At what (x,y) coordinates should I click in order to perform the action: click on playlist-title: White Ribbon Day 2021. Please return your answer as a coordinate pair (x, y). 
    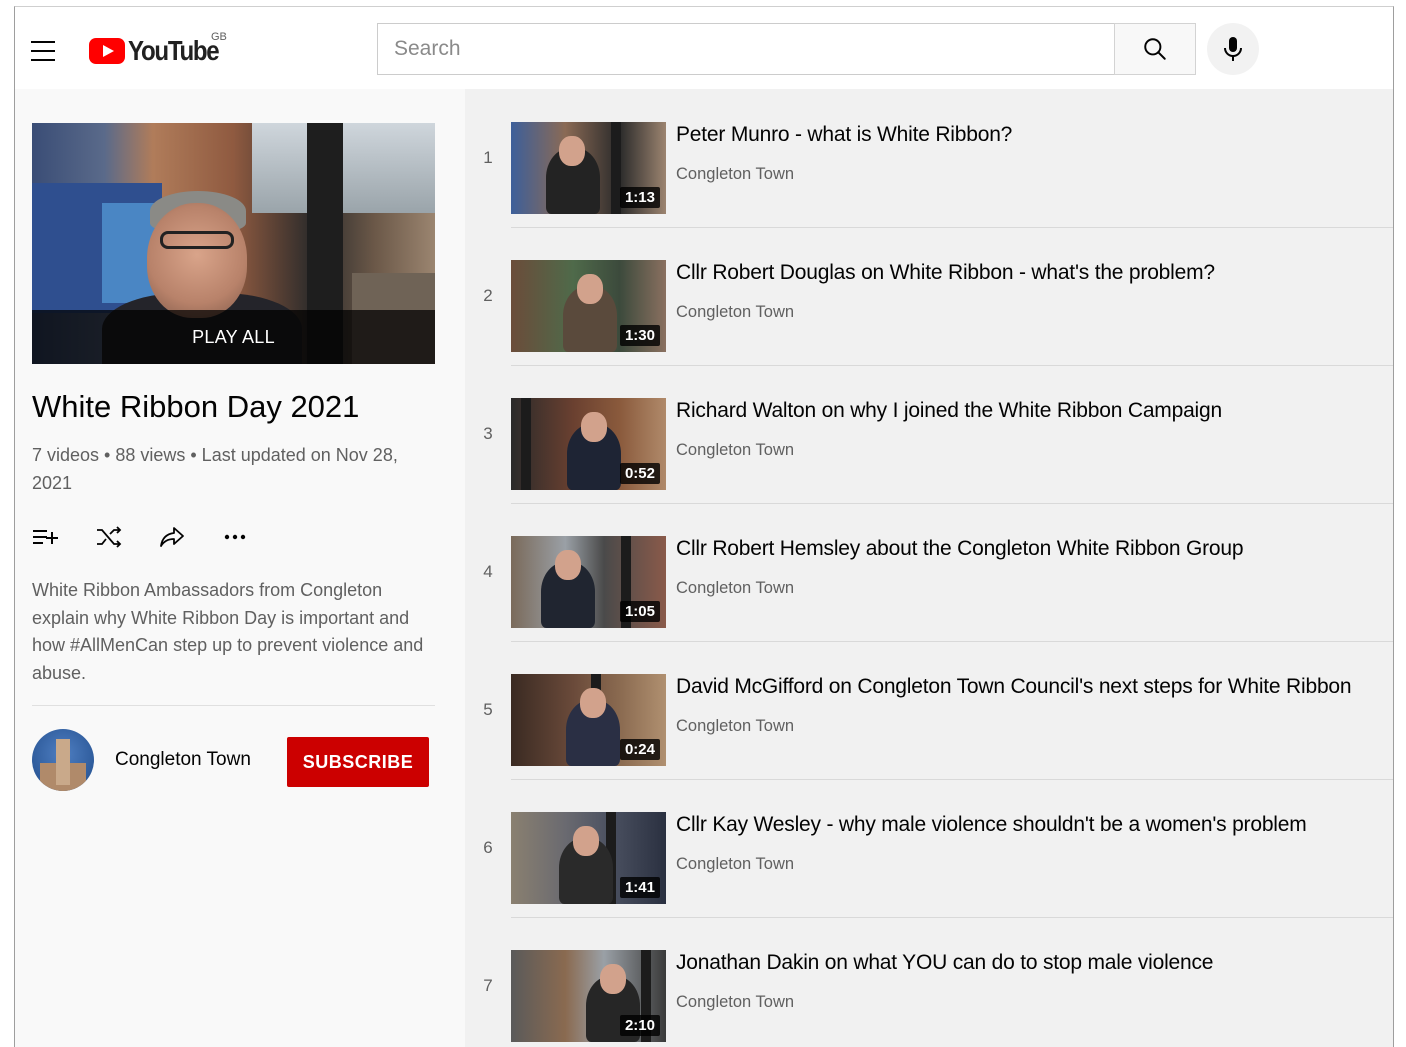
    Looking at the image, I should click on (196, 406).